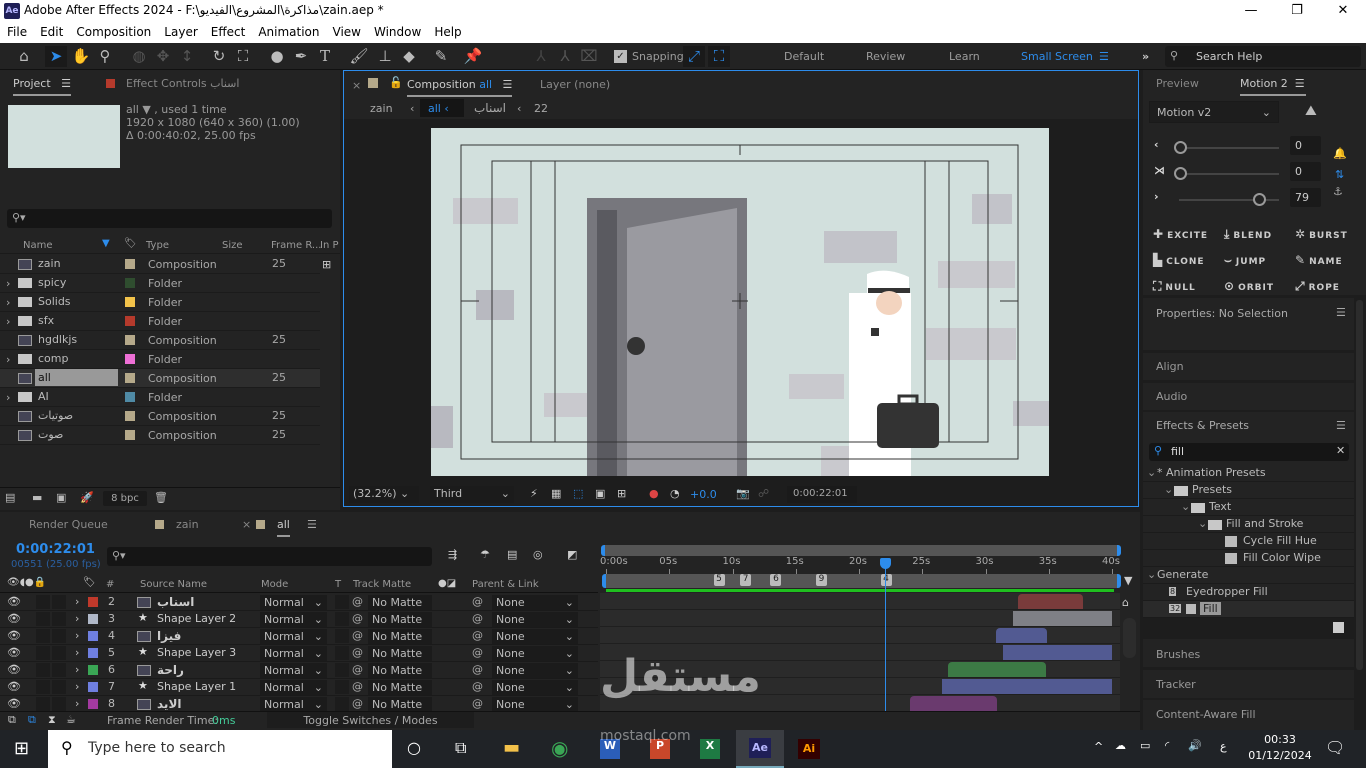 The height and width of the screenshot is (768, 1366). What do you see at coordinates (885, 56) in the screenshot?
I see `workspace-review: Review` at bounding box center [885, 56].